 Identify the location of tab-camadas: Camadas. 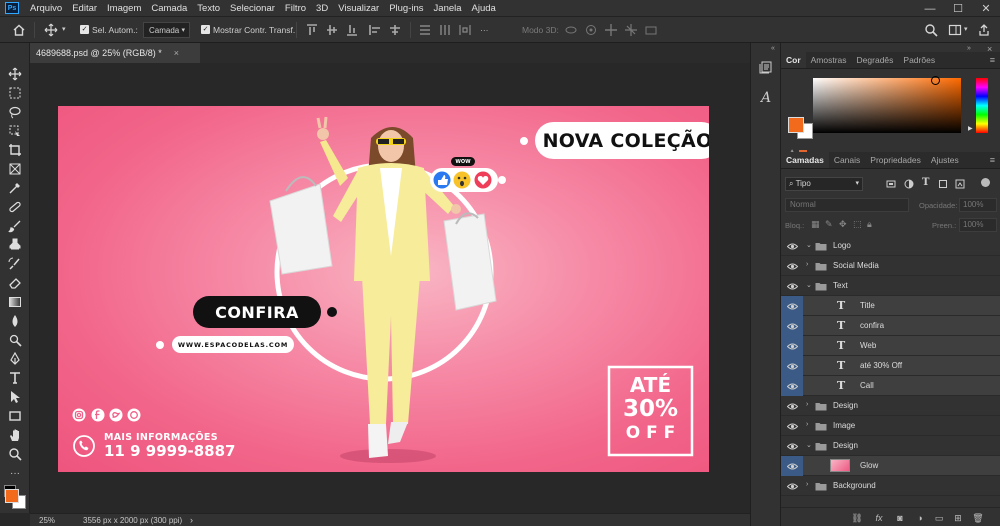
(805, 160).